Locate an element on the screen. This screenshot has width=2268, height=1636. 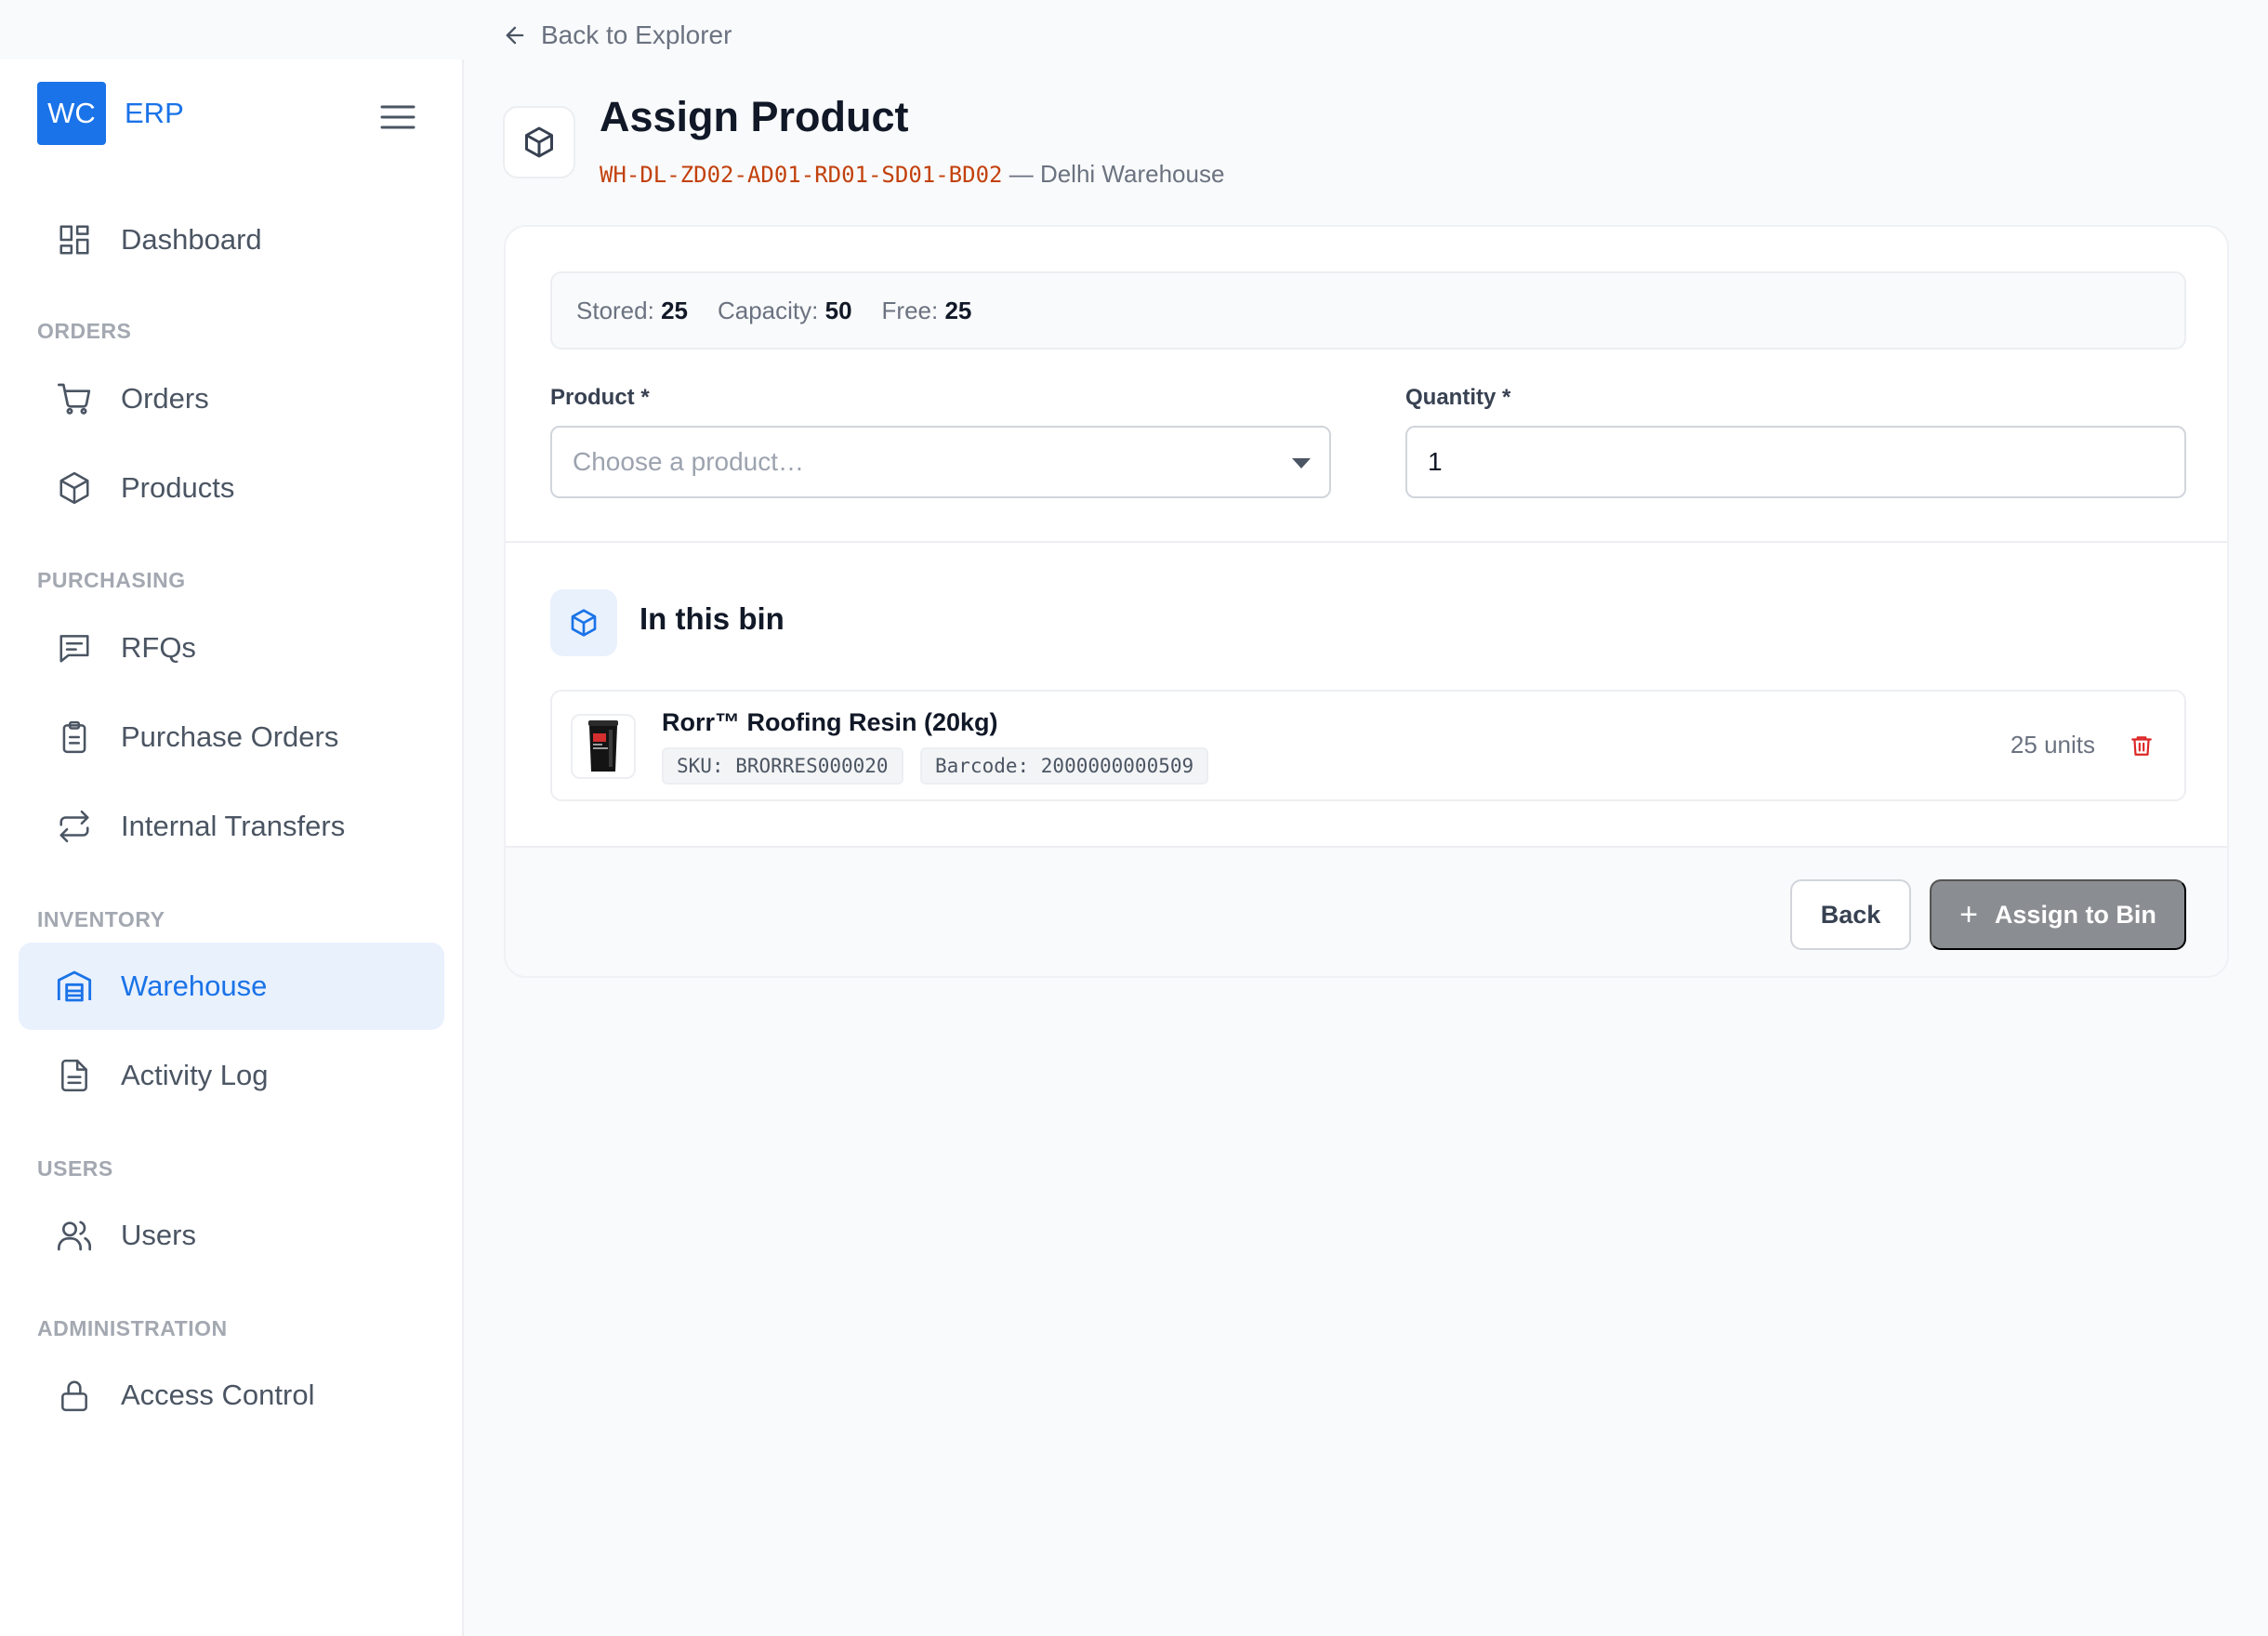
sidebar-section-administration: ADMINISTRATION is located at coordinates (132, 1328).